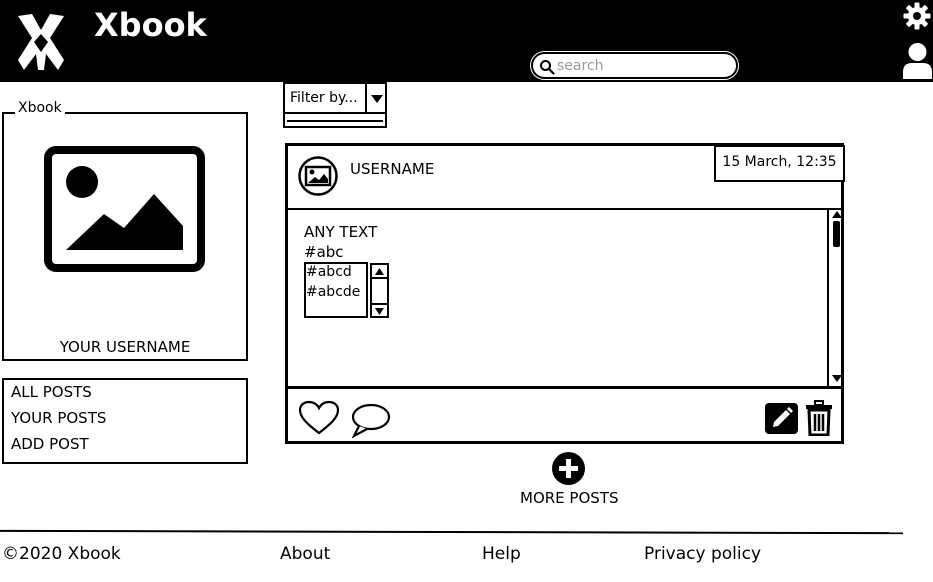  Describe the element at coordinates (335, 121) in the screenshot. I see `filter-divider` at that location.